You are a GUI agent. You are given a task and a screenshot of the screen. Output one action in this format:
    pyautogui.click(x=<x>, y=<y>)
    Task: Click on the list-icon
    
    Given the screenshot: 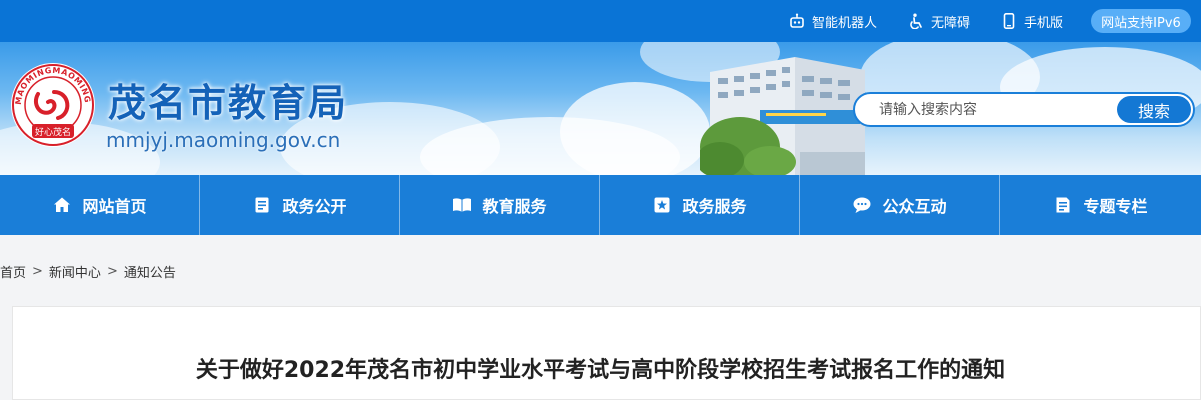 What is the action you would take?
    pyautogui.click(x=1063, y=205)
    